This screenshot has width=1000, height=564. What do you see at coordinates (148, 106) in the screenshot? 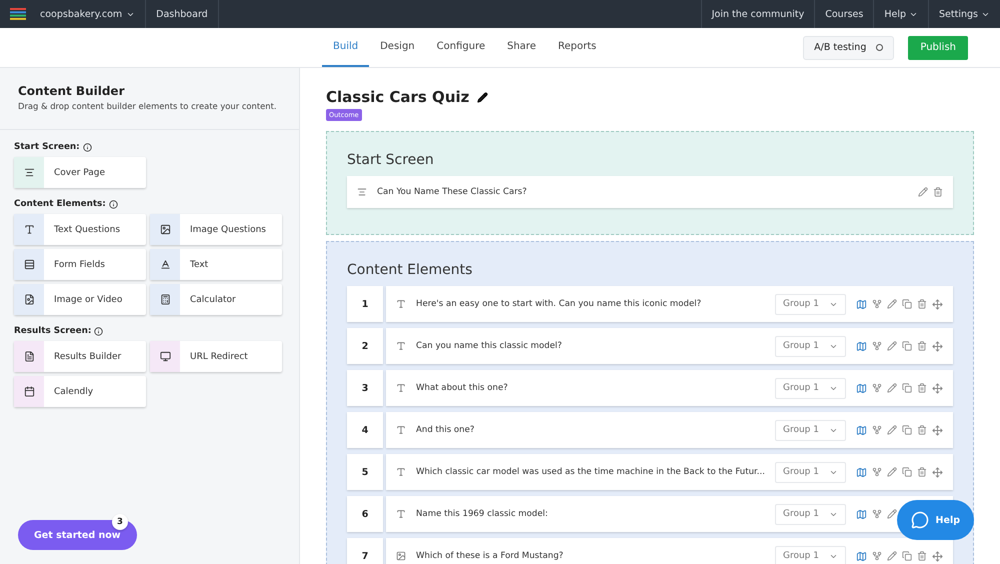
I see `sidebar-subtitle: Drag & drop content builder elements to create your content.` at bounding box center [148, 106].